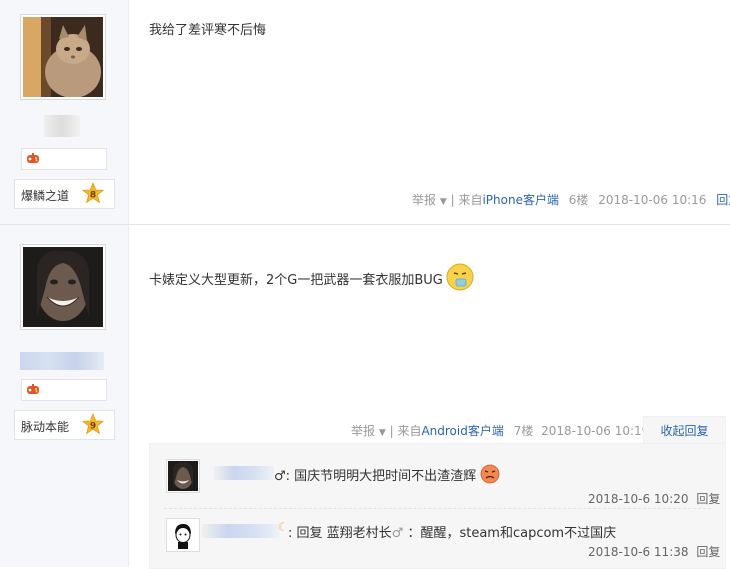  I want to click on sub-reply-time: 2018-10-6 10:20, so click(638, 499).